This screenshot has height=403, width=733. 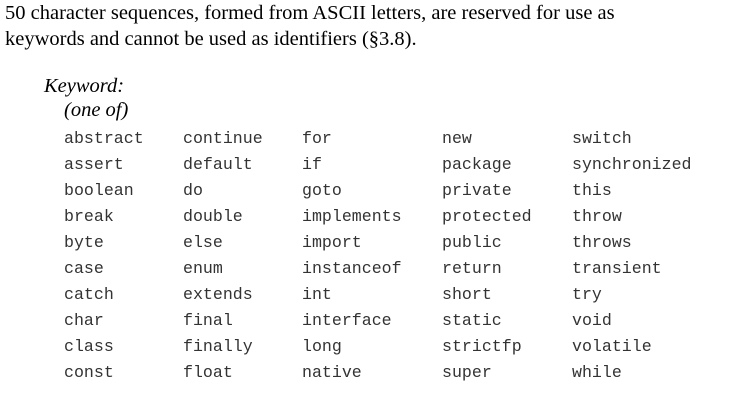 What do you see at coordinates (322, 346) in the screenshot?
I see `keyword-long: long` at bounding box center [322, 346].